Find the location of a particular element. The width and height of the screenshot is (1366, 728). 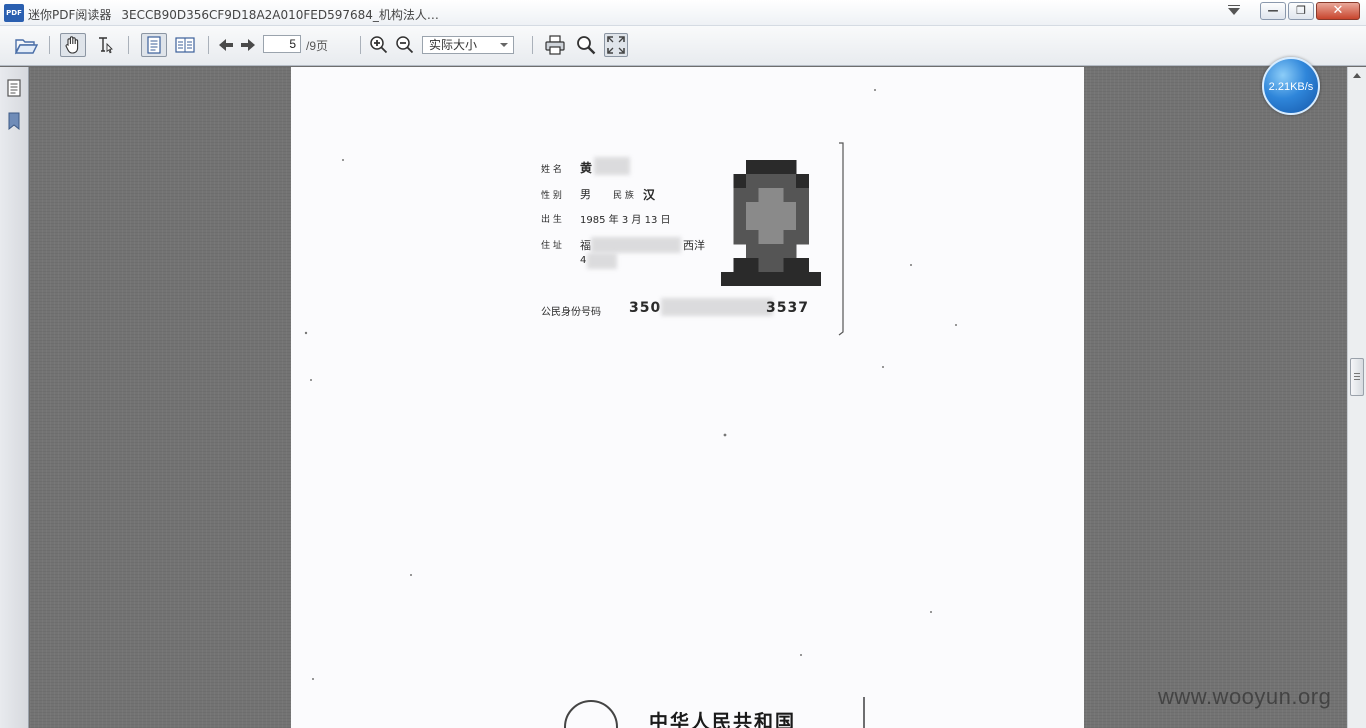

birth-day: 13 is located at coordinates (651, 220).